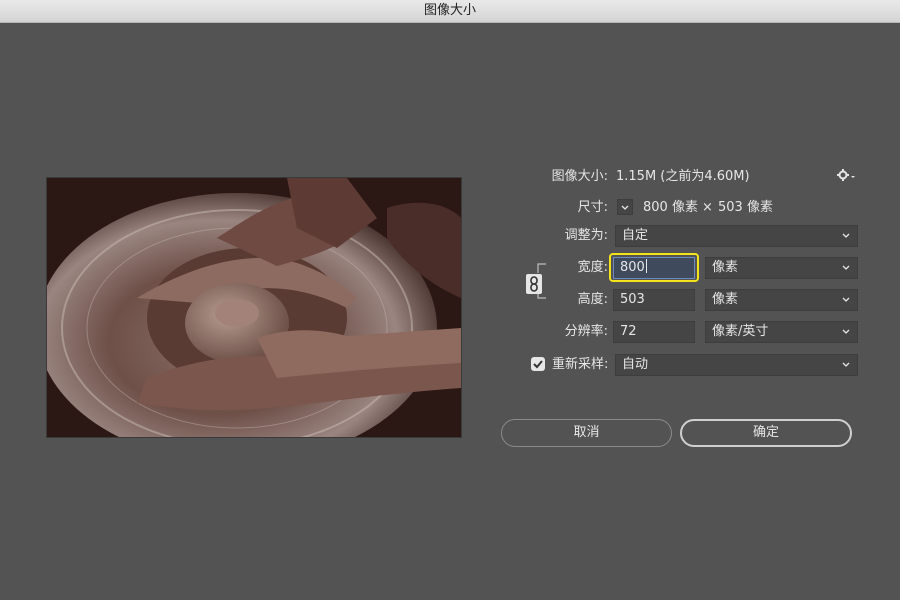 This screenshot has height=600, width=900. I want to click on window-titlebar: 图像大小, so click(450, 11).